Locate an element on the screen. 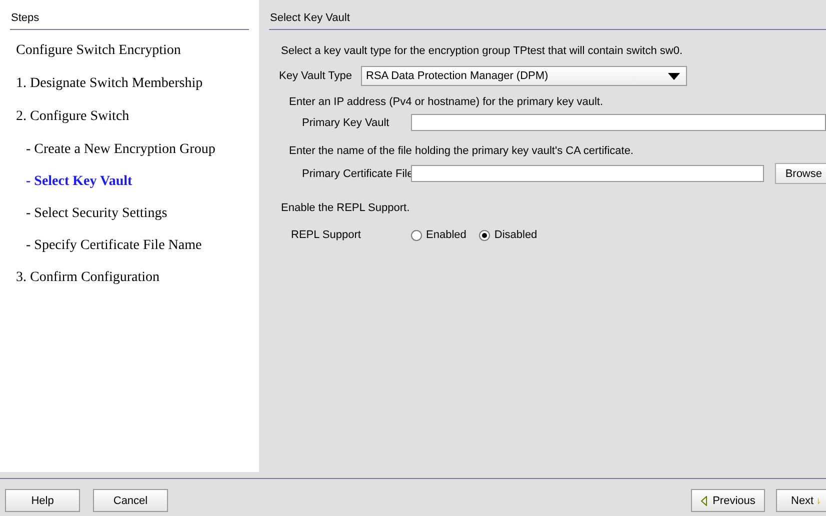 The width and height of the screenshot is (826, 516). primary-certificate-field is located at coordinates (587, 173).